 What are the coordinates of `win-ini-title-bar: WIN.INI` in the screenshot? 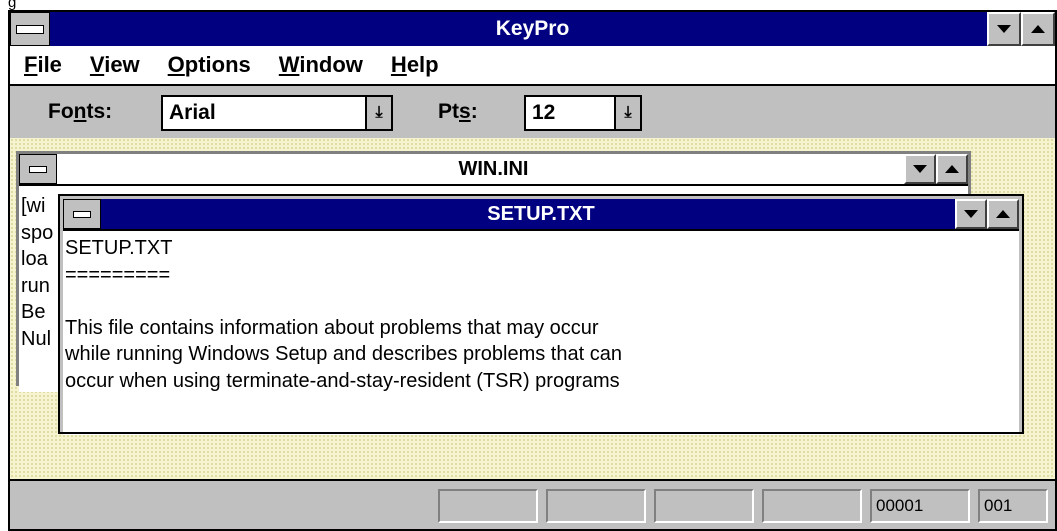 It's located at (493, 169).